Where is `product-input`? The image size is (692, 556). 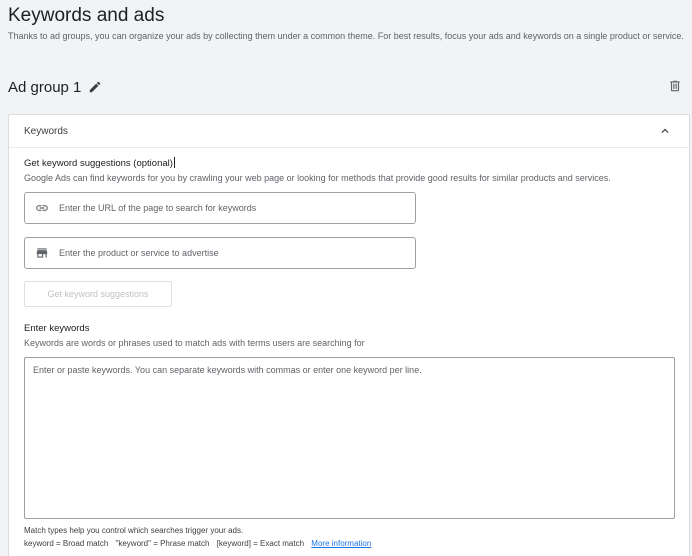 product-input is located at coordinates (237, 253).